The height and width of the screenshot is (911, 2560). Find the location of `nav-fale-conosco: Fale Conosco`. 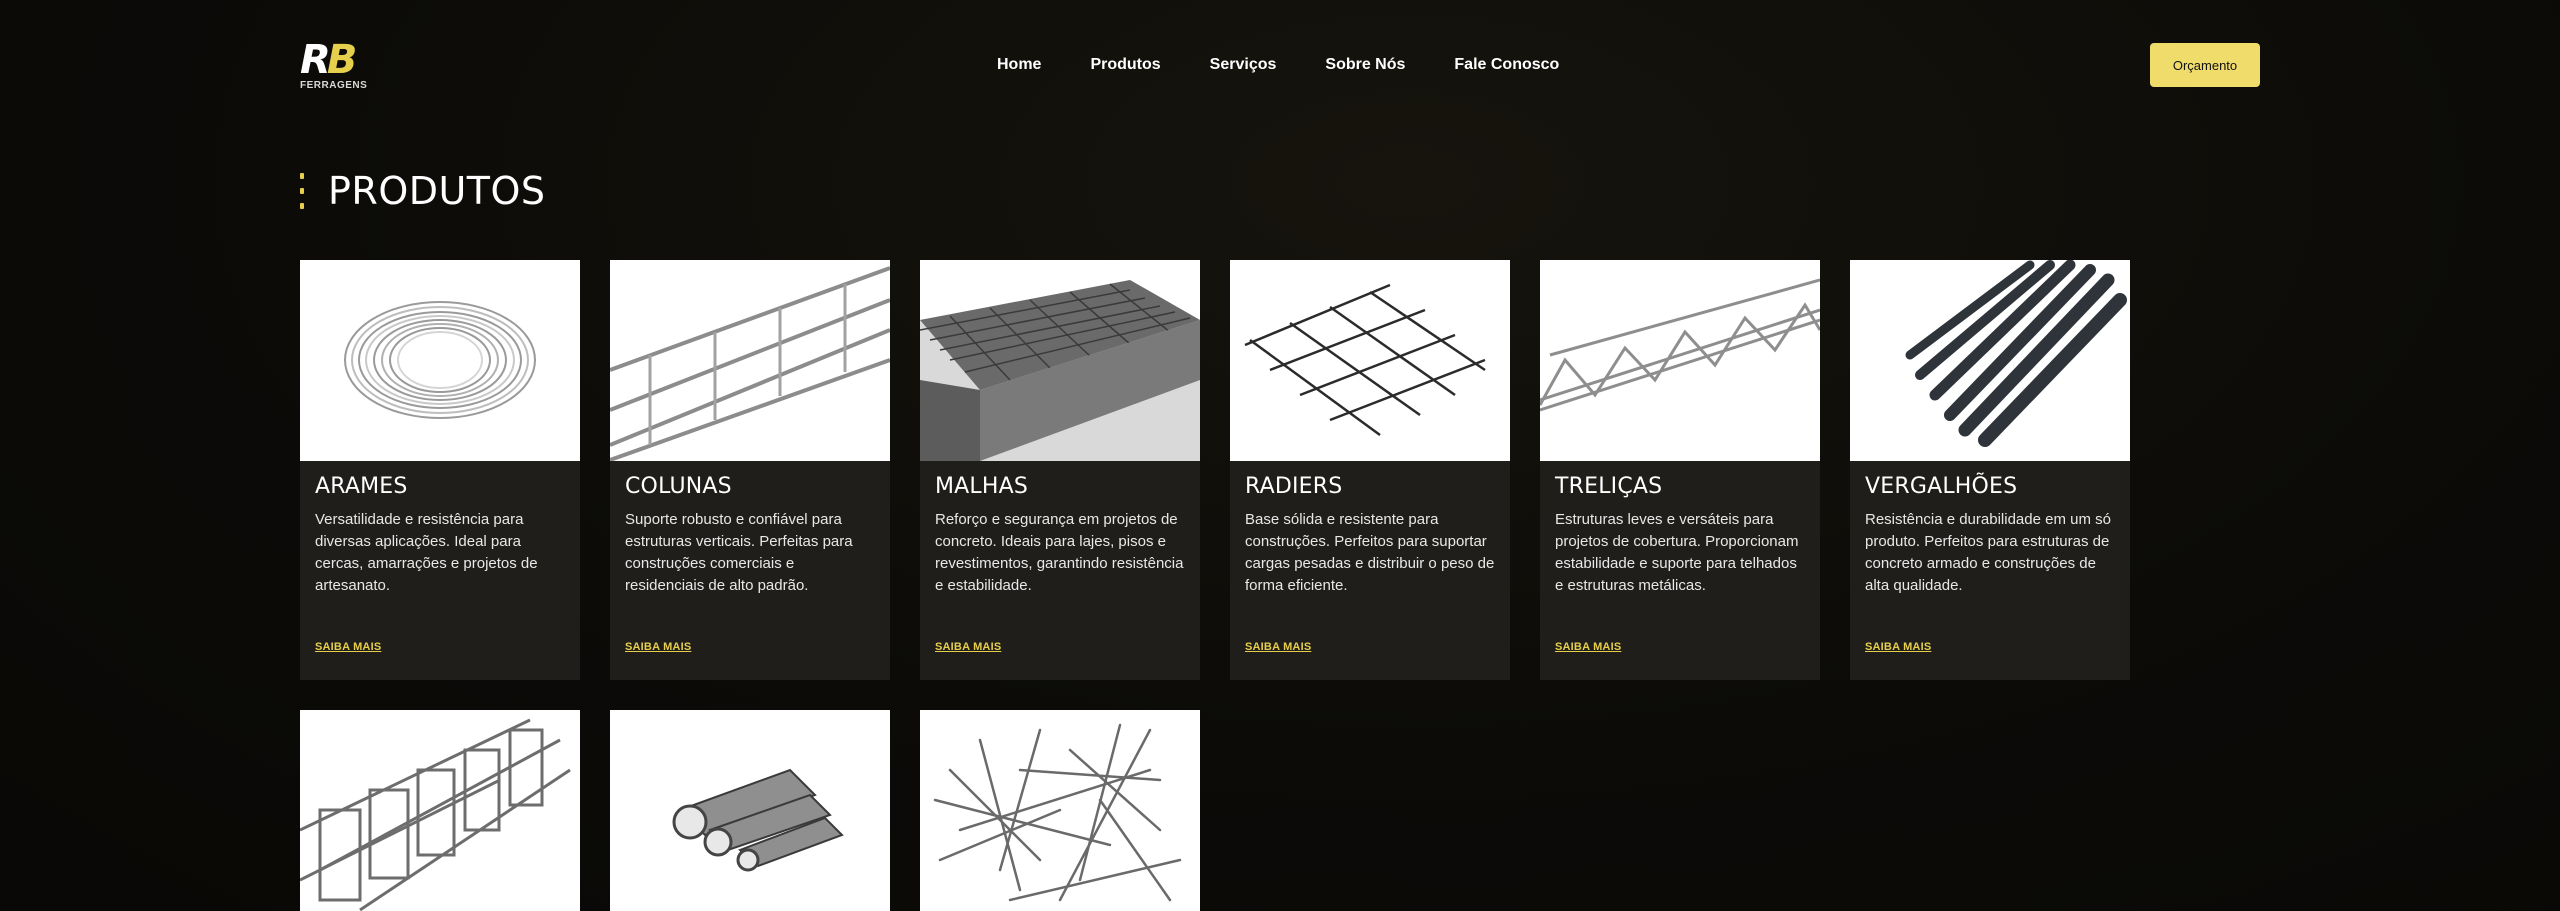

nav-fale-conosco: Fale Conosco is located at coordinates (1506, 65).